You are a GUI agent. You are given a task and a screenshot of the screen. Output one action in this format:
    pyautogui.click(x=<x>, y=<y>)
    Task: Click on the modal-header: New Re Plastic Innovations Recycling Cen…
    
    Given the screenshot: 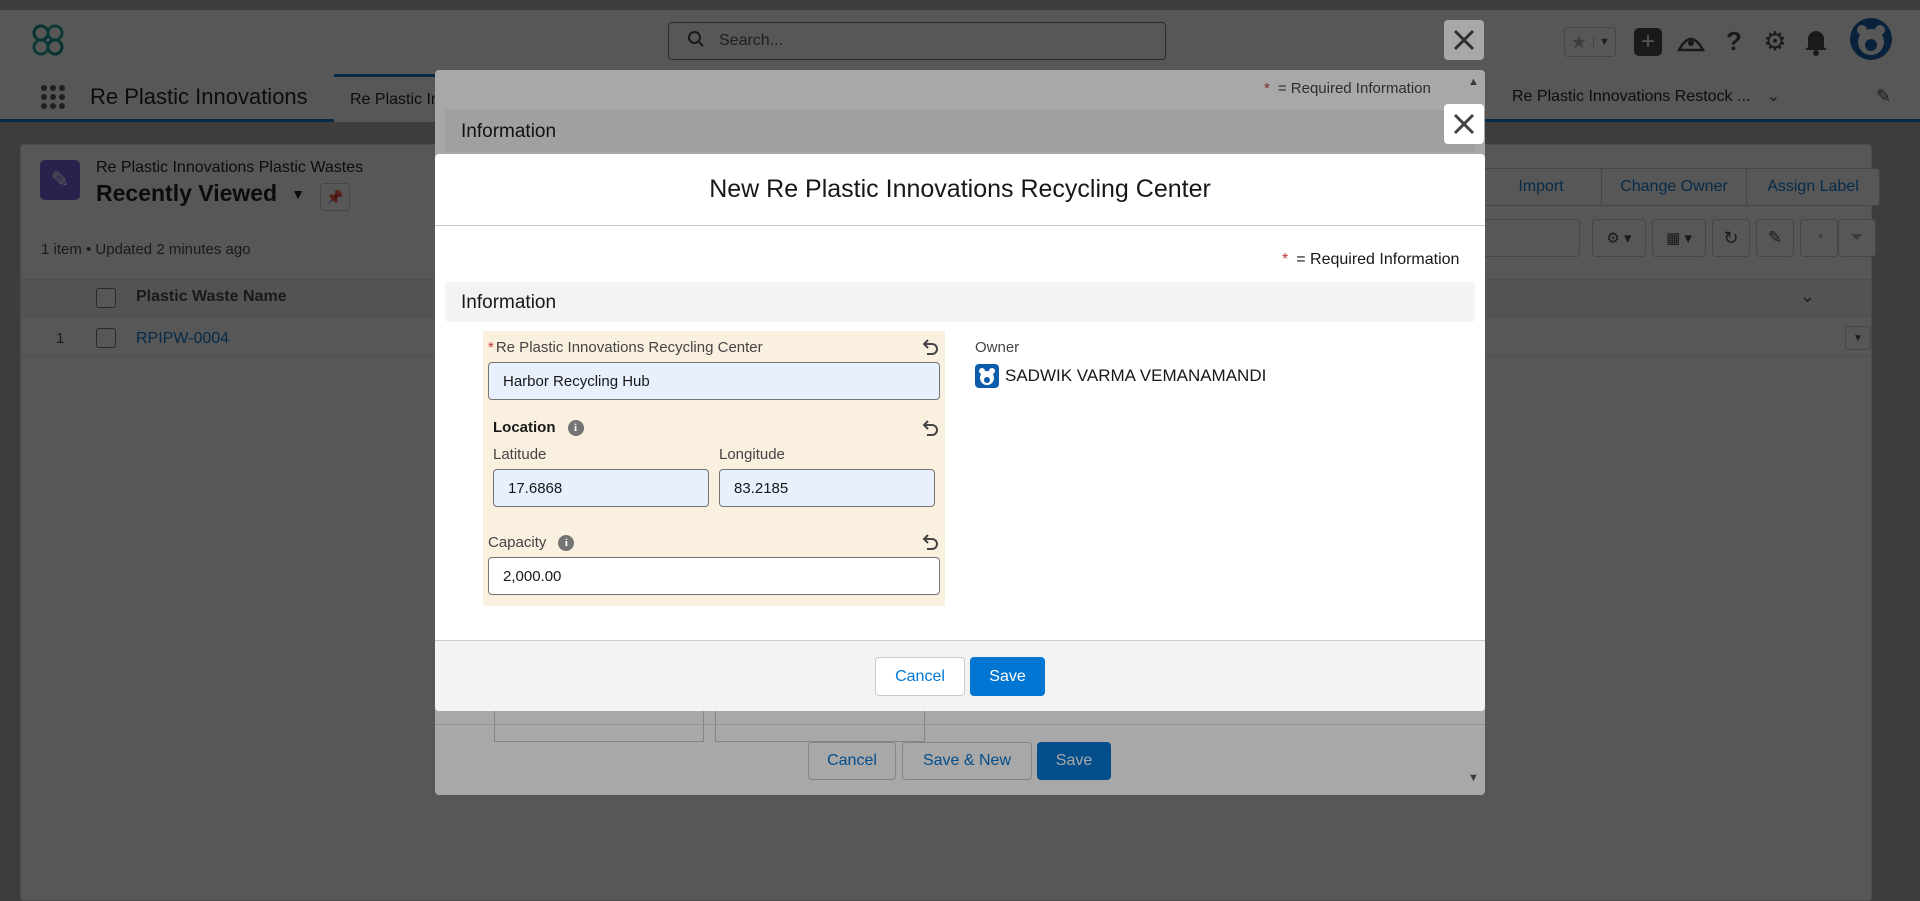 What is the action you would take?
    pyautogui.click(x=960, y=190)
    